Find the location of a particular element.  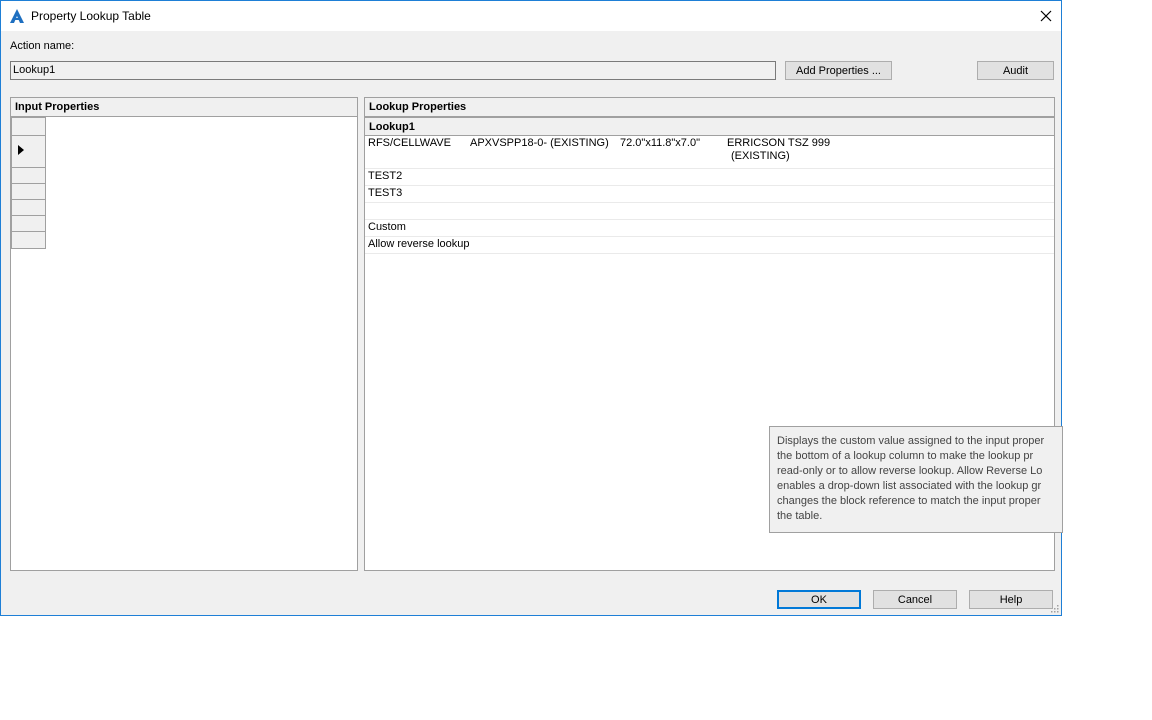

title-bar: Property Lookup Table is located at coordinates (531, 16).